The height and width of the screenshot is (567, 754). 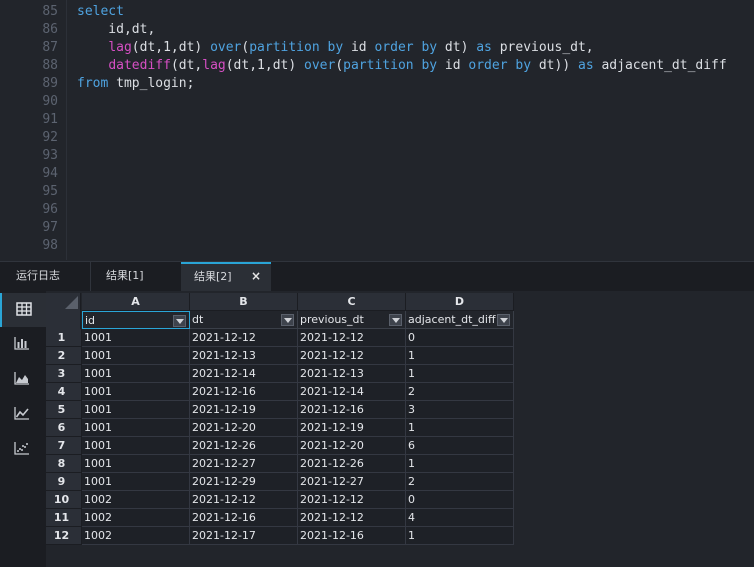 I want to click on table-cell: 6, so click(x=460, y=446).